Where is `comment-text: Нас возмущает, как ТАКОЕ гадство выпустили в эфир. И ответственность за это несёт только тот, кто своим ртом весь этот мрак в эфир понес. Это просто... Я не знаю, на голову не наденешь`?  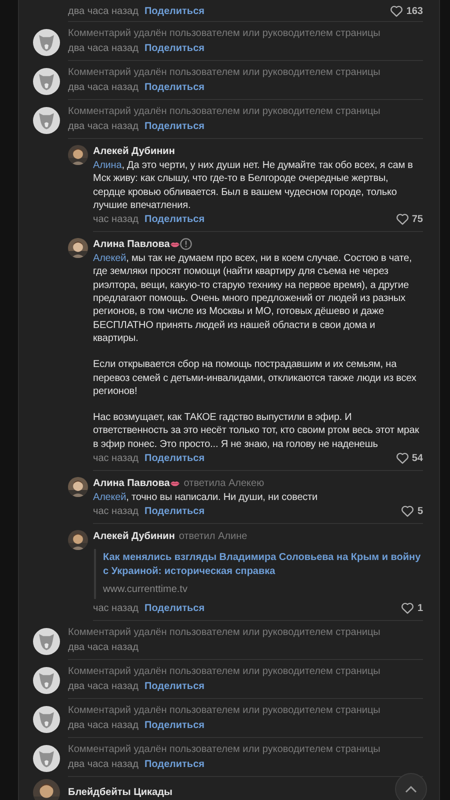 comment-text: Нас возмущает, как ТАКОЕ гадство выпустили в эфир. И ответственность за это несёт только тот, кто своим ртом весь этот мрак в эфир понес. Это просто... Я не знаю, на голову не наденешь is located at coordinates (256, 431).